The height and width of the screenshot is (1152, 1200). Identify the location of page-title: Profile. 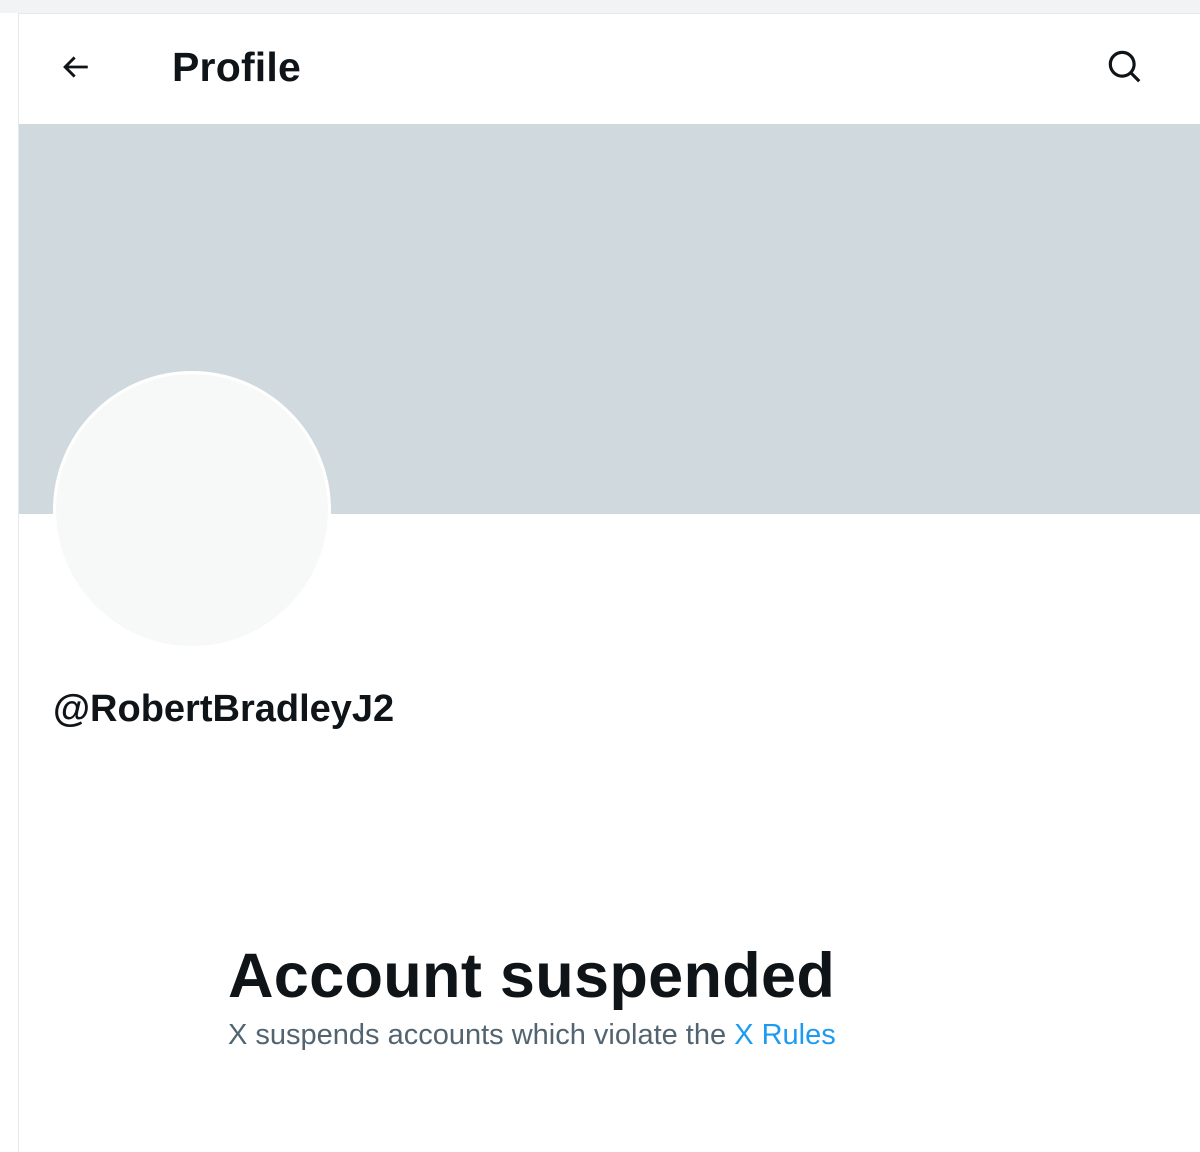
(236, 67).